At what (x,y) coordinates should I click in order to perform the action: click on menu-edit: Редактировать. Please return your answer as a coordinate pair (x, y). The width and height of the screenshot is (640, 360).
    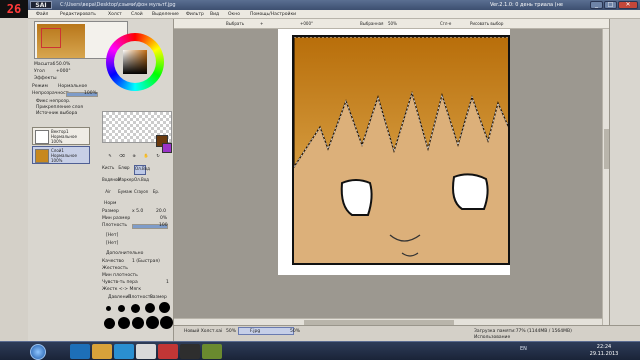
    Looking at the image, I should click on (78, 14).